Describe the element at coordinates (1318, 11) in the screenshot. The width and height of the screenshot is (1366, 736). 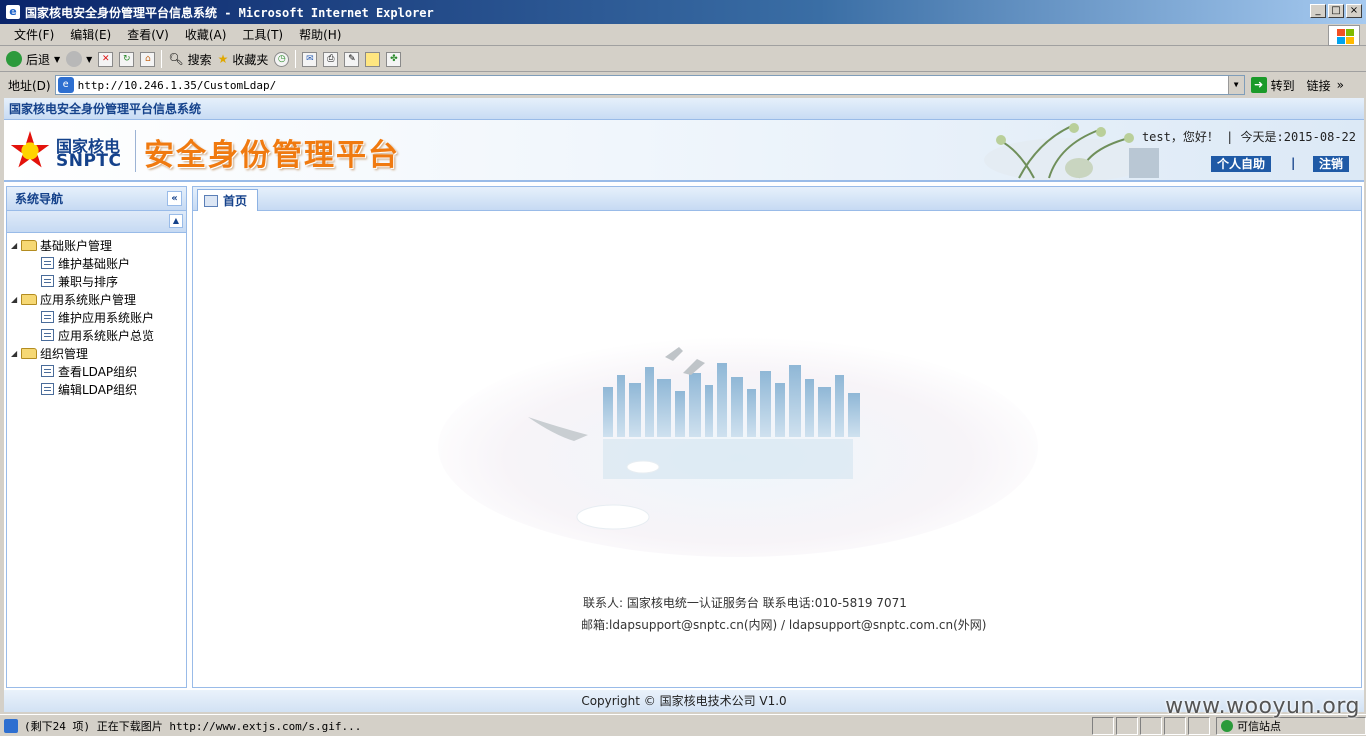
I see `minimize-button: _` at that location.